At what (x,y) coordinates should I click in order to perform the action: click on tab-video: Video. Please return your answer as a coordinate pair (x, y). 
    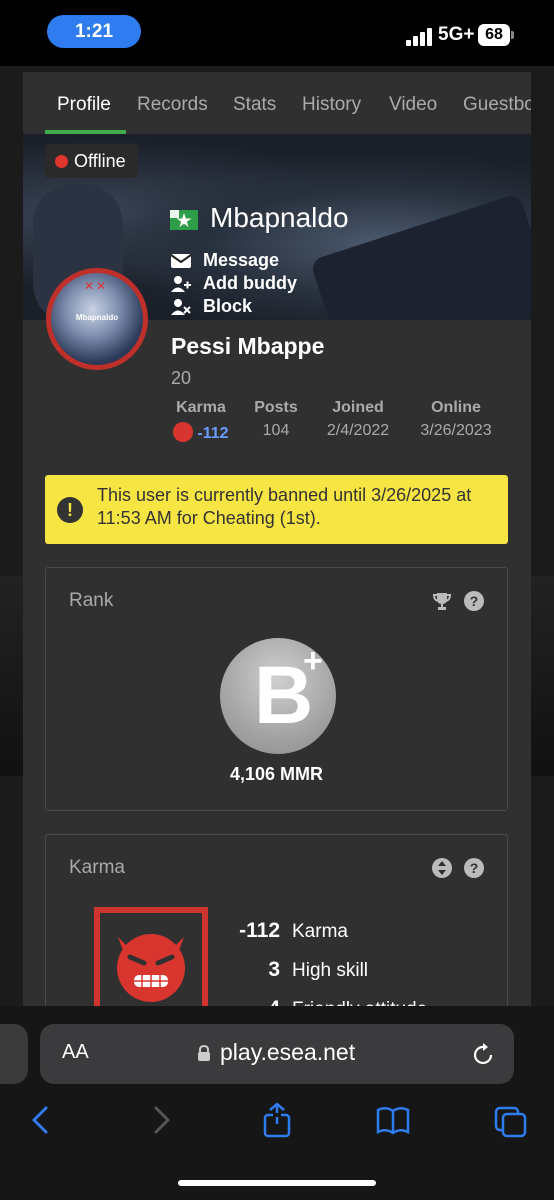
    Looking at the image, I should click on (413, 105).